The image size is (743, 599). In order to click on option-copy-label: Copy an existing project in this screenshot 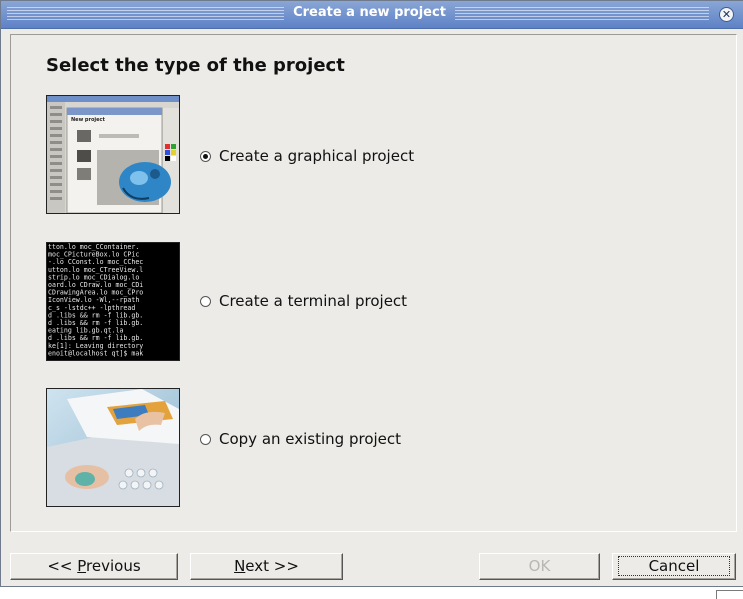, I will do `click(310, 439)`.